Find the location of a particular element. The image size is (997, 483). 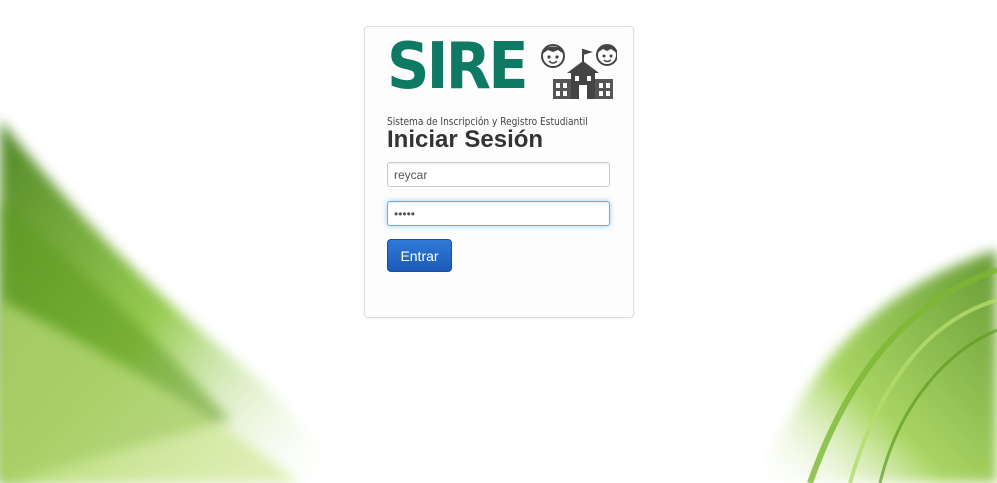

password-input is located at coordinates (498, 213).